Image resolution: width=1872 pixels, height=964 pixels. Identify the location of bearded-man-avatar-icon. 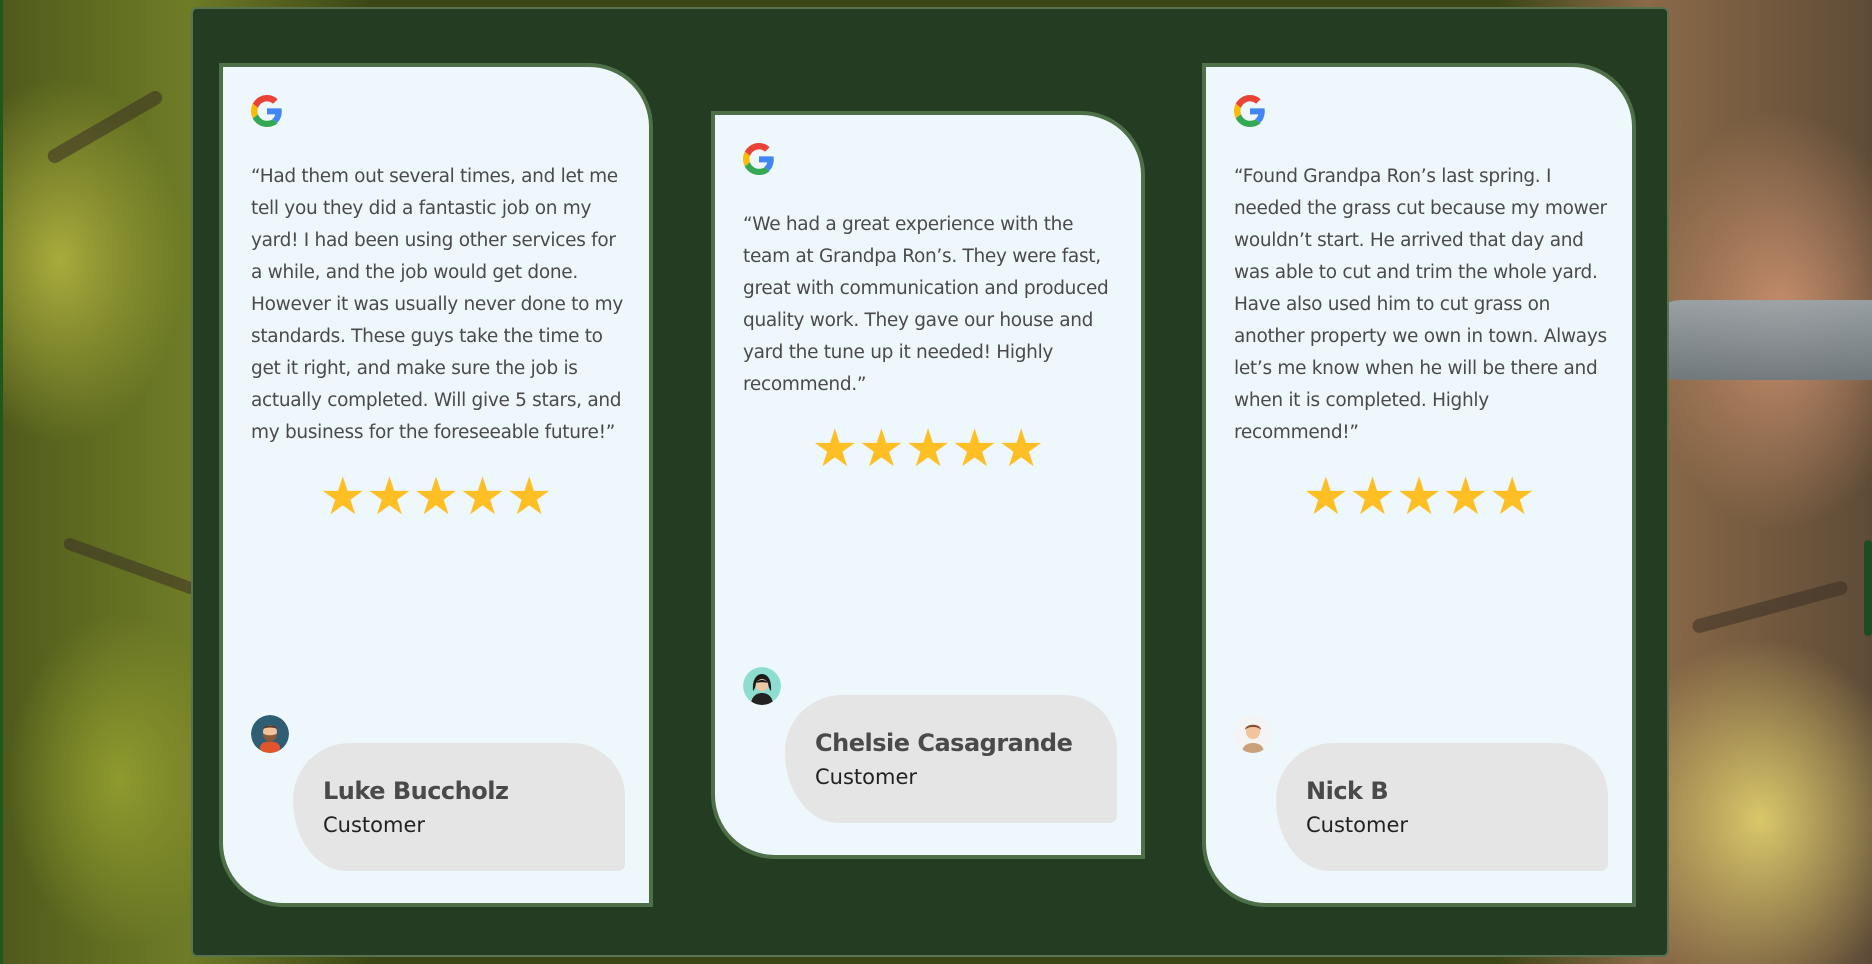
(270, 734).